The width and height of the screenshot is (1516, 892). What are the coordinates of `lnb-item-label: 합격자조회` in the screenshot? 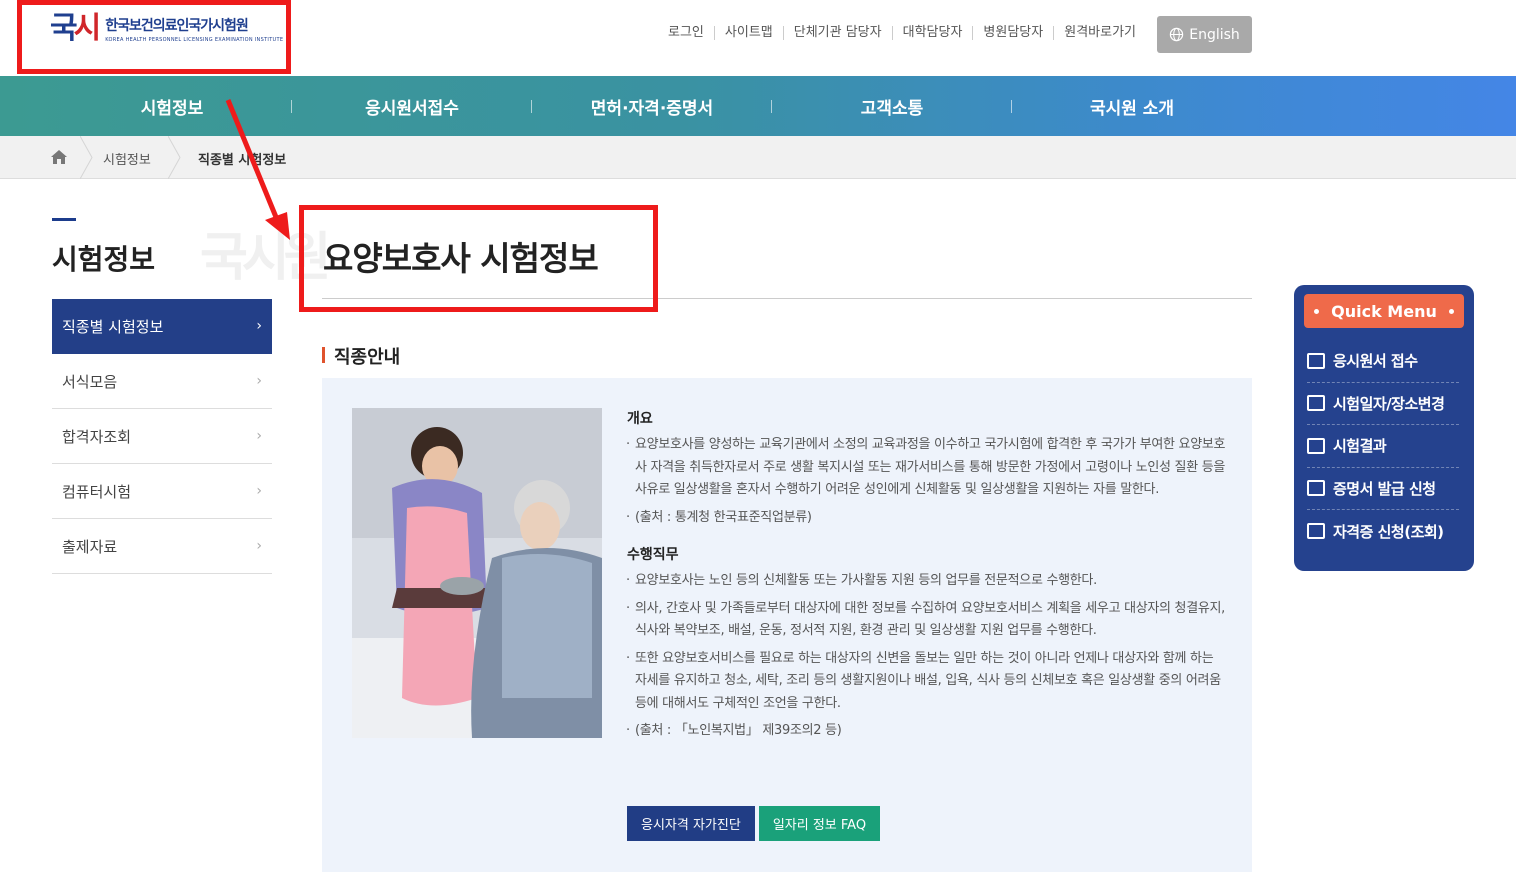 It's located at (97, 436).